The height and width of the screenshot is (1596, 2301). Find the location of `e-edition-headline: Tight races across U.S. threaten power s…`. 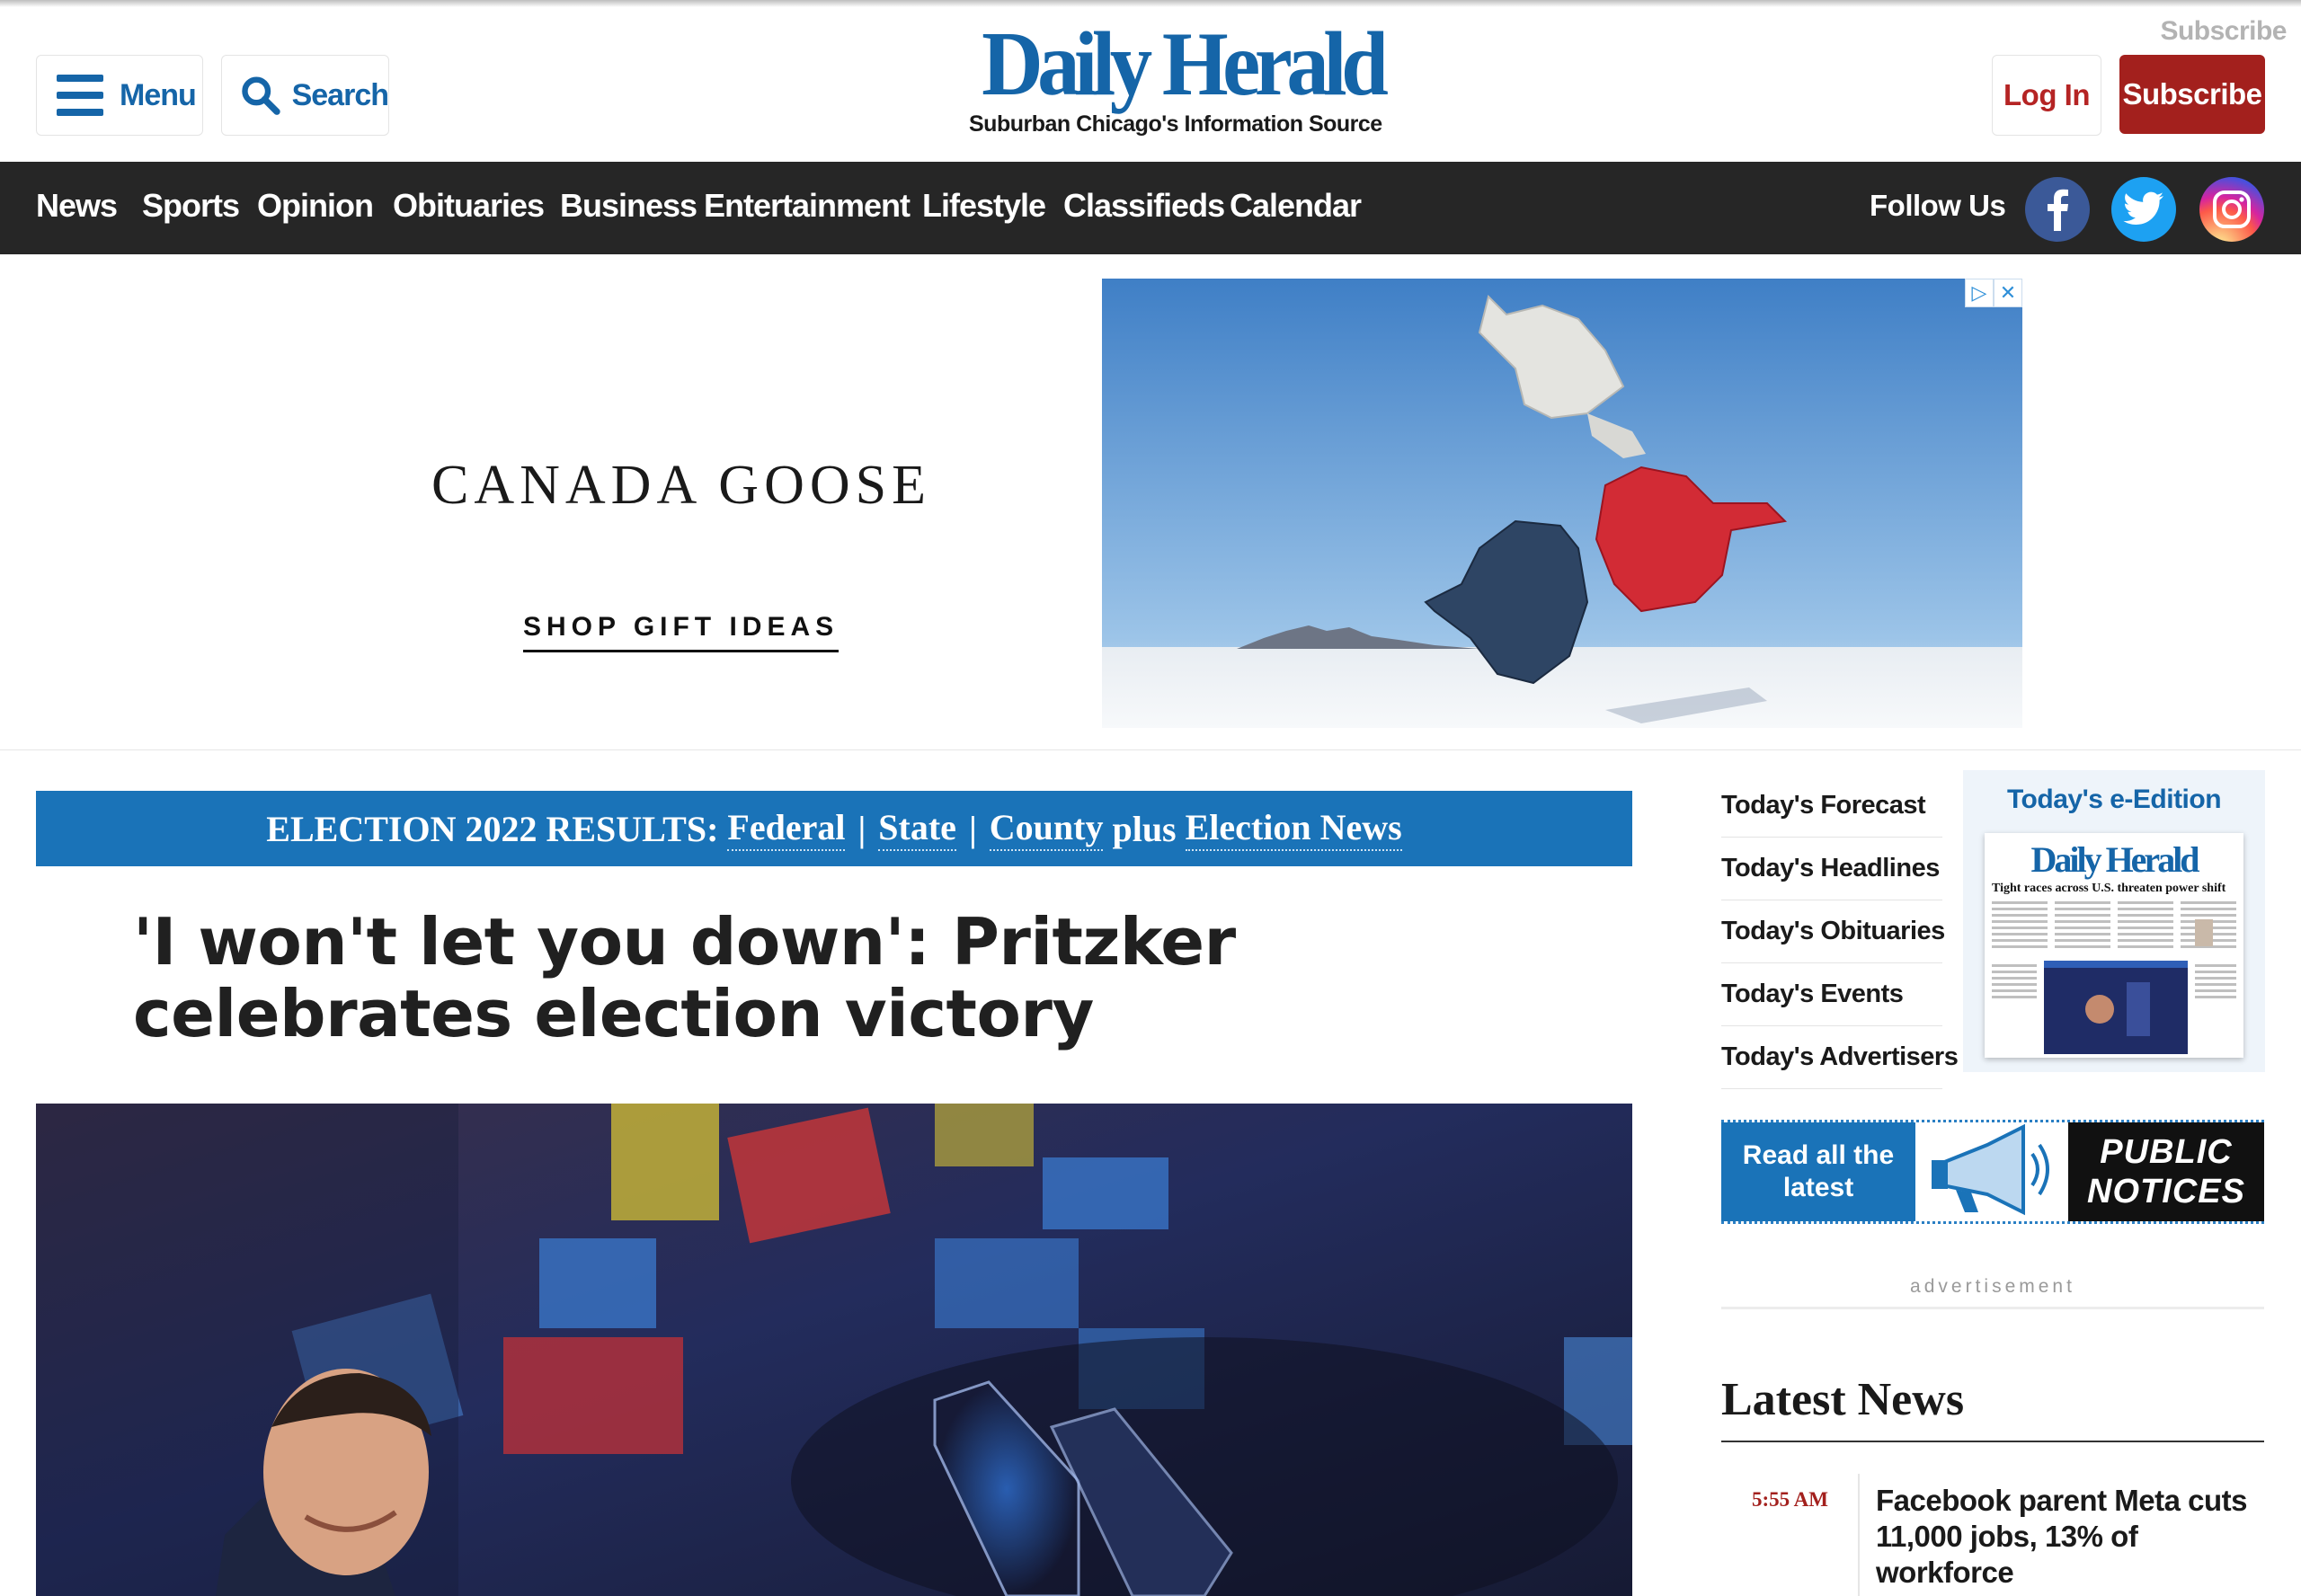

e-edition-headline: Tight races across U.S. threaten power s… is located at coordinates (2109, 888).